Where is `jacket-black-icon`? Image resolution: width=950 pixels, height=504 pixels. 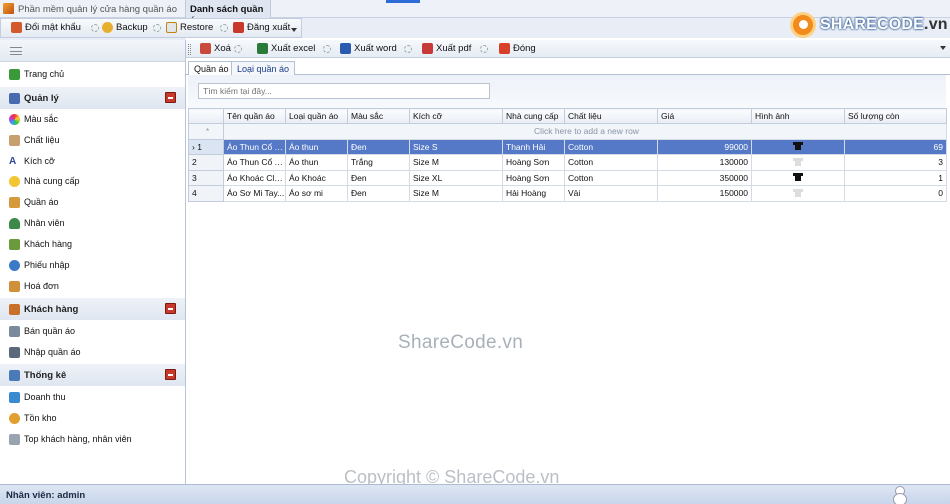
jacket-black-icon is located at coordinates (798, 177).